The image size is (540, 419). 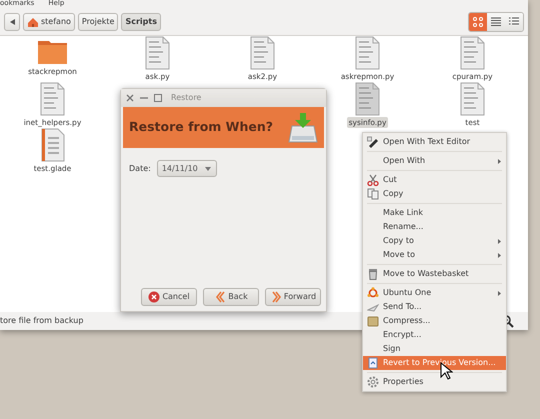 I want to click on menu-item: Open With, so click(x=434, y=161).